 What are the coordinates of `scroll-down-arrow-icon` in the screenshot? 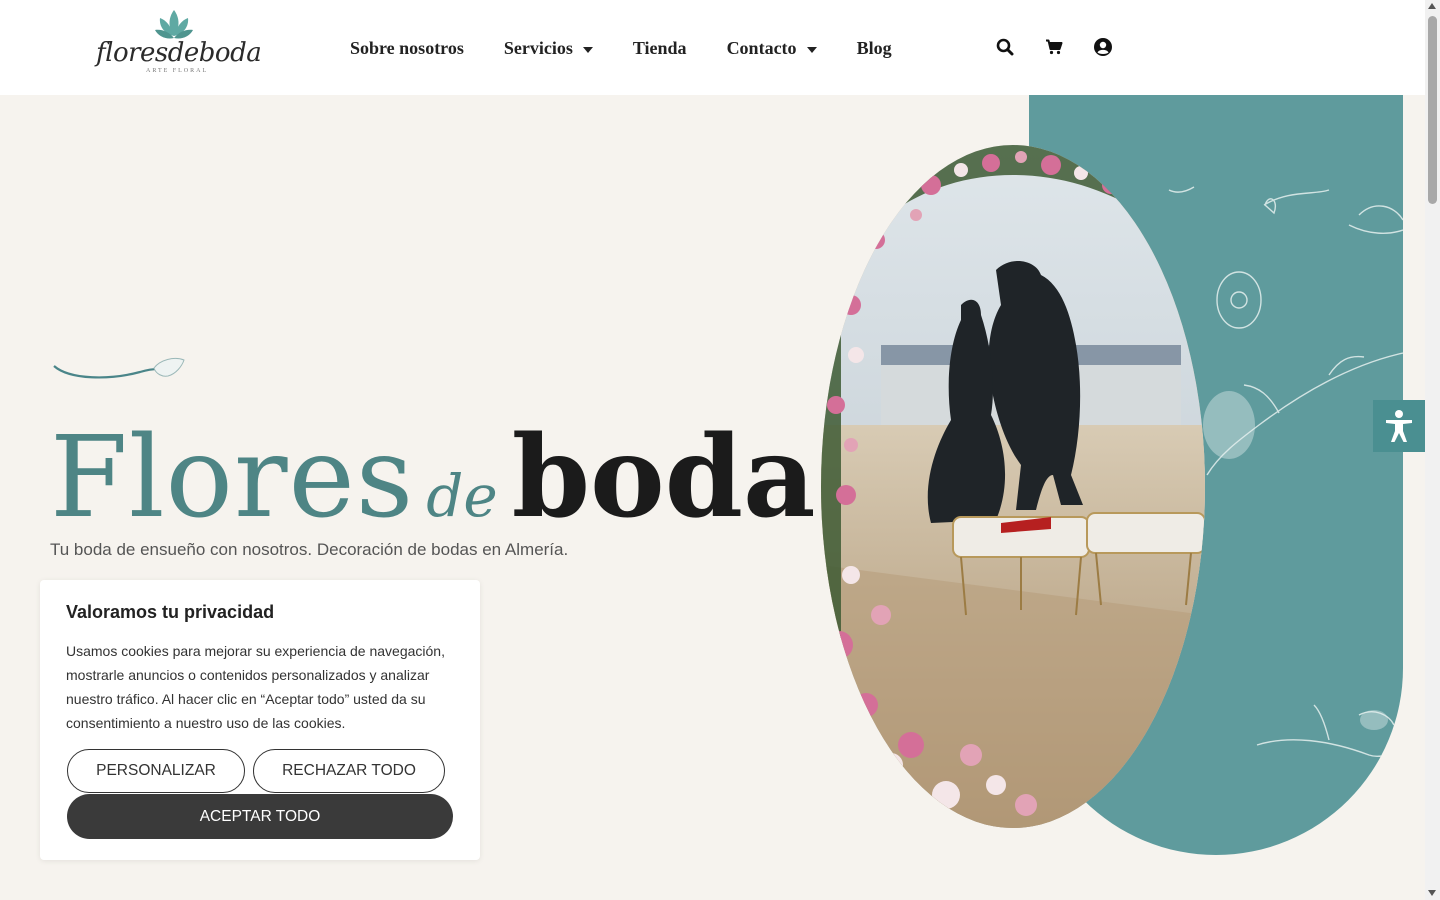 It's located at (1432, 893).